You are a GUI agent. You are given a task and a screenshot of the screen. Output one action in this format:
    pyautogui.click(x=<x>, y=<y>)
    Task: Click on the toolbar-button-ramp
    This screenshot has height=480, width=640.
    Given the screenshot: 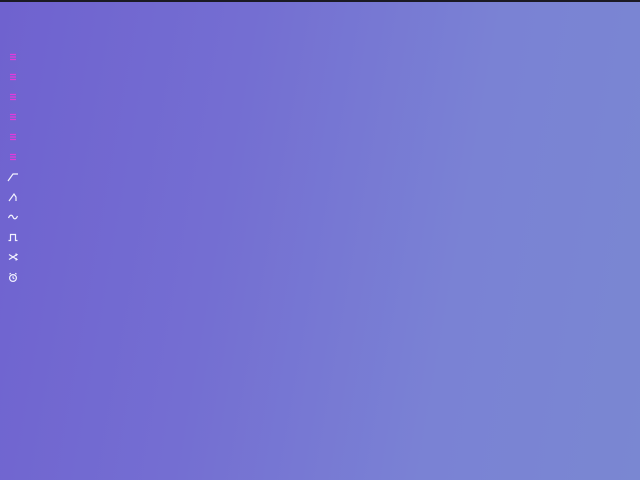 What is the action you would take?
    pyautogui.click(x=13, y=177)
    